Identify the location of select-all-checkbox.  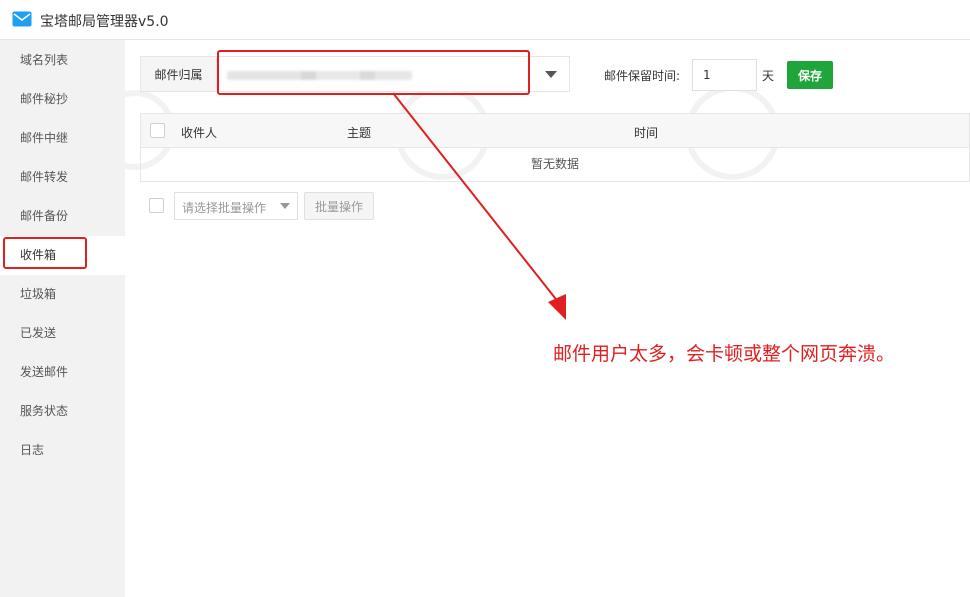
(157, 130).